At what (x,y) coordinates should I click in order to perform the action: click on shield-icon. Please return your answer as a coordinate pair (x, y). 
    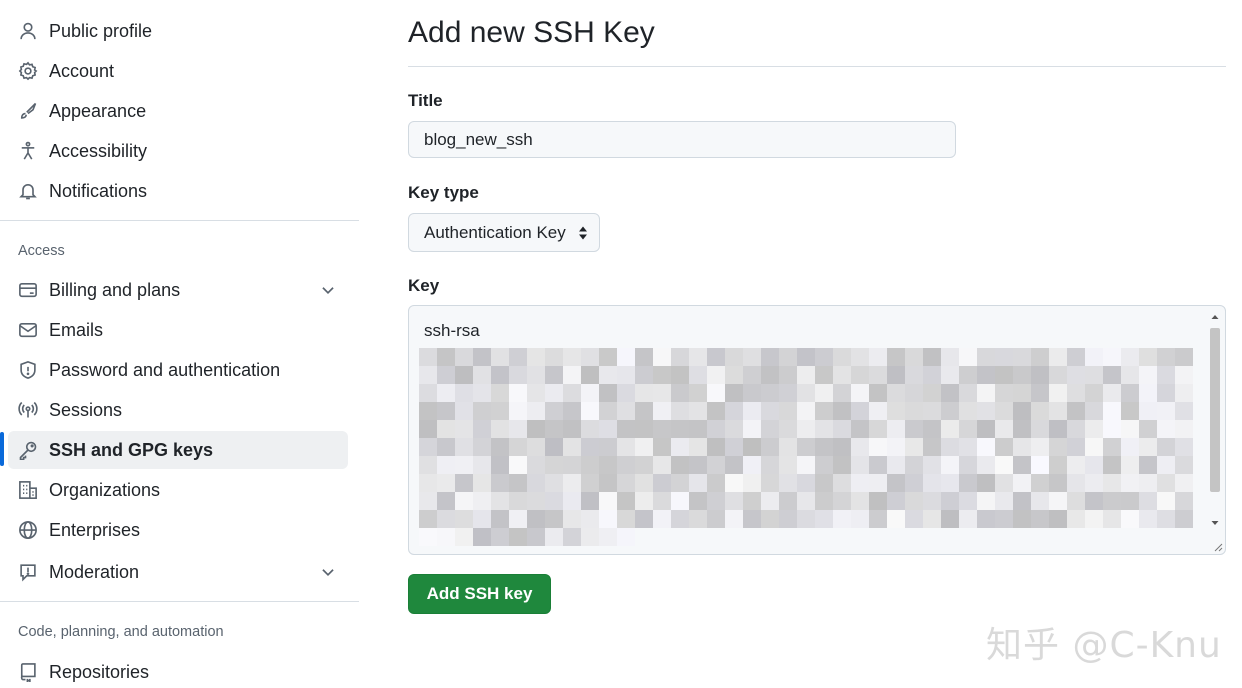
    Looking at the image, I should click on (28, 370).